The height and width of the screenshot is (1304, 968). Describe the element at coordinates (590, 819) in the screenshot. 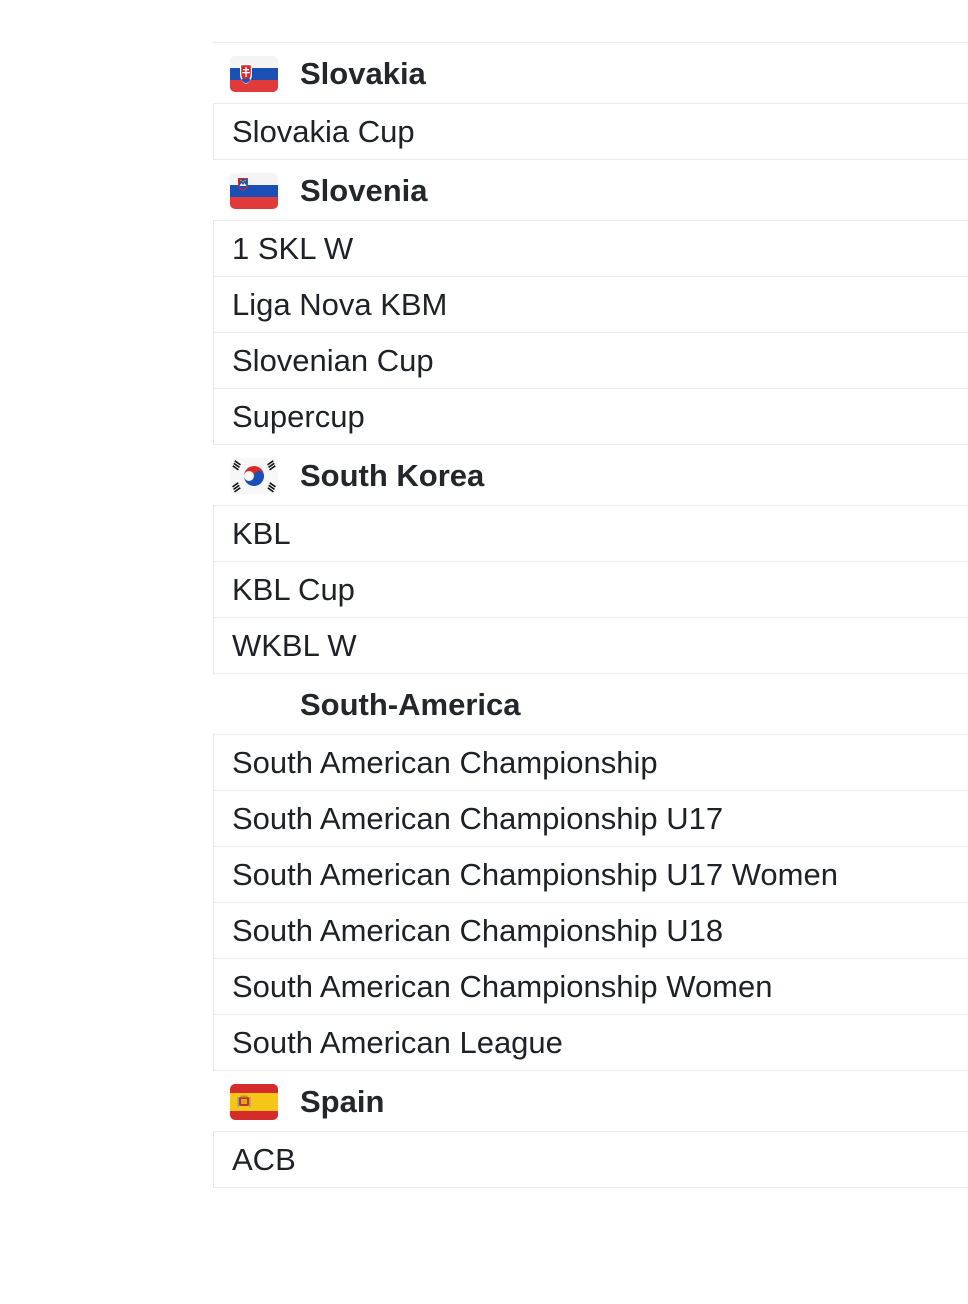

I see `league-item: South American Championship U17` at that location.